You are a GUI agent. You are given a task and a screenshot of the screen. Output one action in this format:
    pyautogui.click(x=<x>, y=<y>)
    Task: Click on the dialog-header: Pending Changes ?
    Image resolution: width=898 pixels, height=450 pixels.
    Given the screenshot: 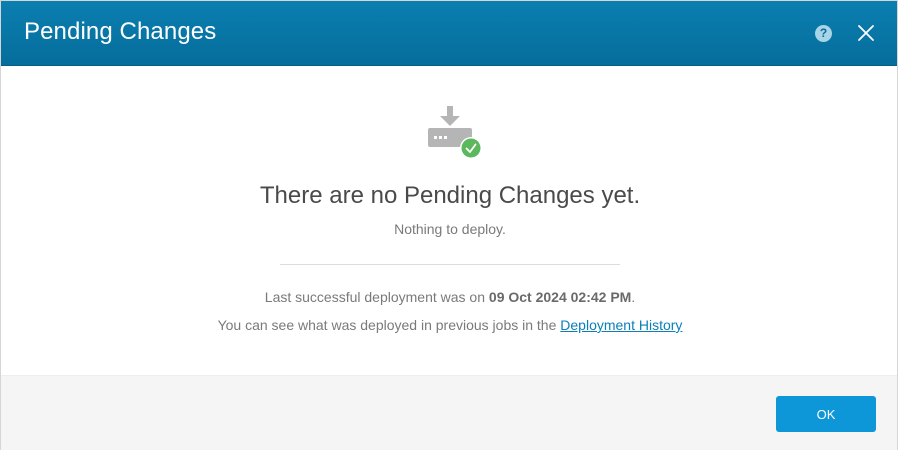 What is the action you would take?
    pyautogui.click(x=449, y=33)
    